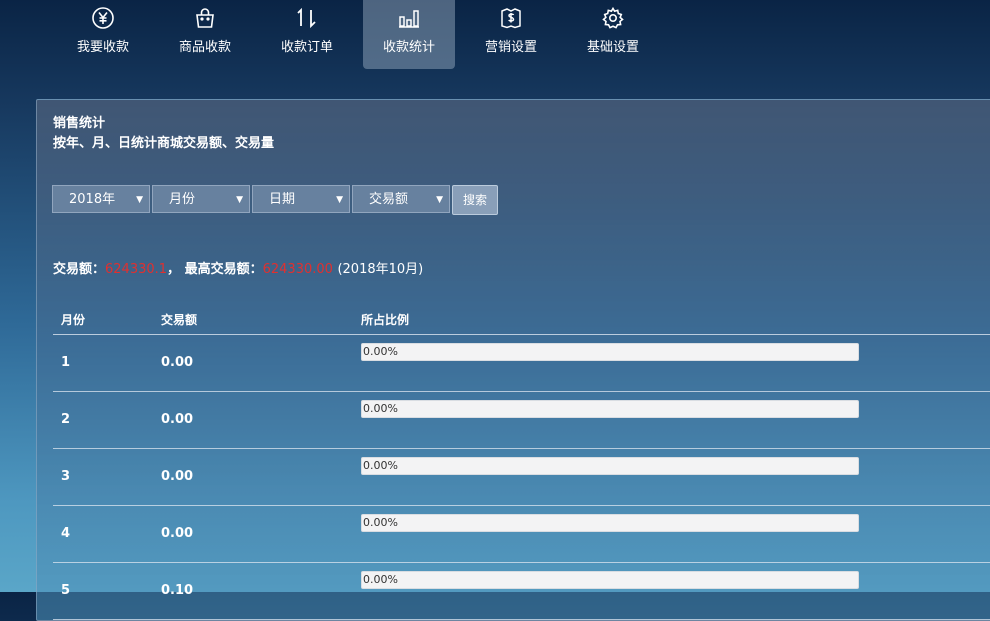  I want to click on table-row: 1 0.00 0.00%, so click(521, 363).